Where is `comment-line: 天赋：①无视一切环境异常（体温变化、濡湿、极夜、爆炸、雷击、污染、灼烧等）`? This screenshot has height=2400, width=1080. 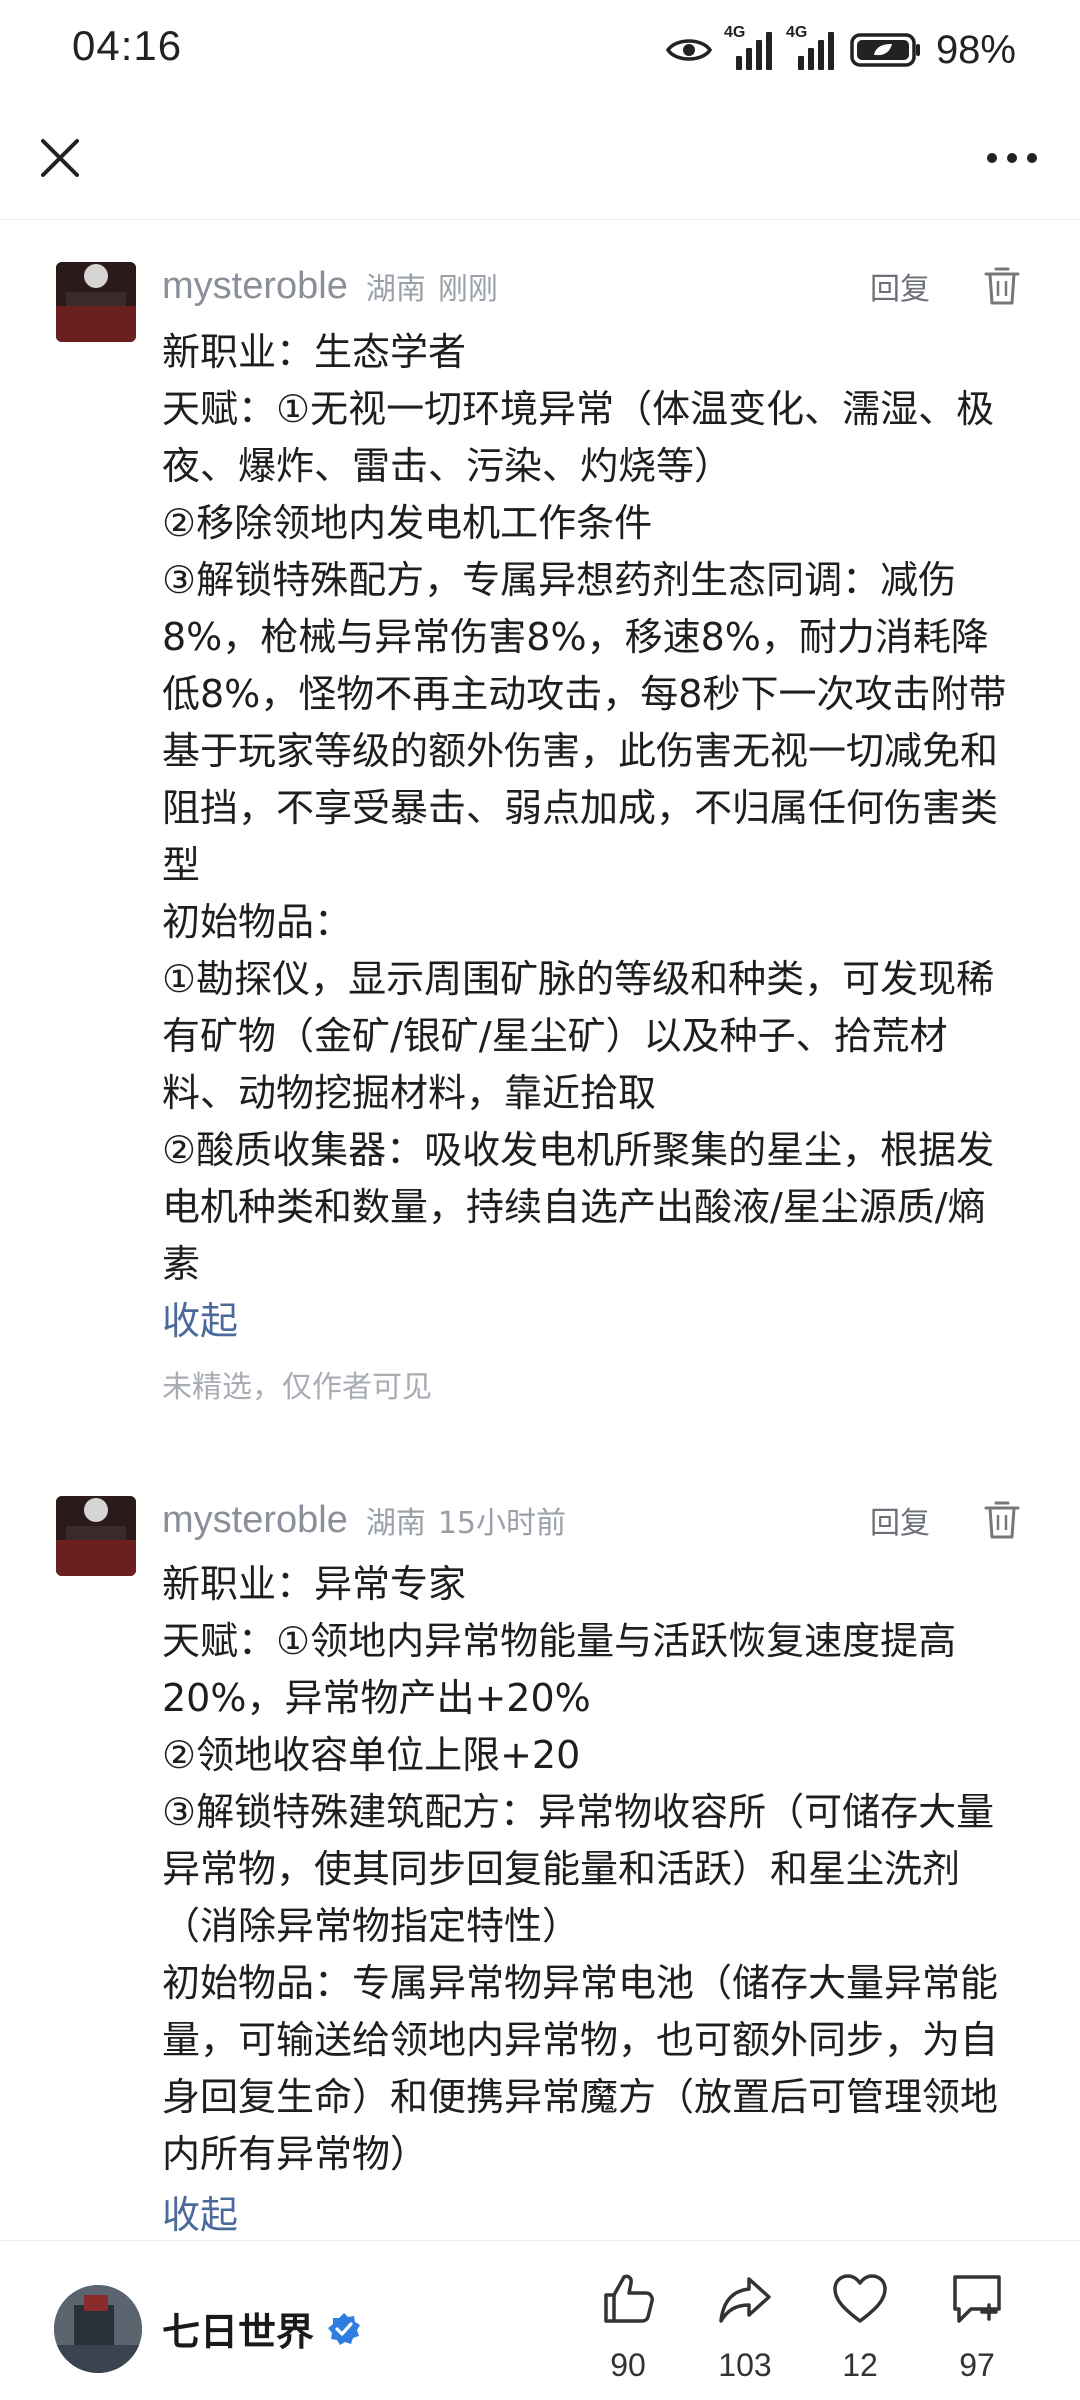 comment-line: 天赋：①无视一切环境异常（体温变化、濡湿、极夜、爆炸、雷击、污染、灼烧等） is located at coordinates (578, 437).